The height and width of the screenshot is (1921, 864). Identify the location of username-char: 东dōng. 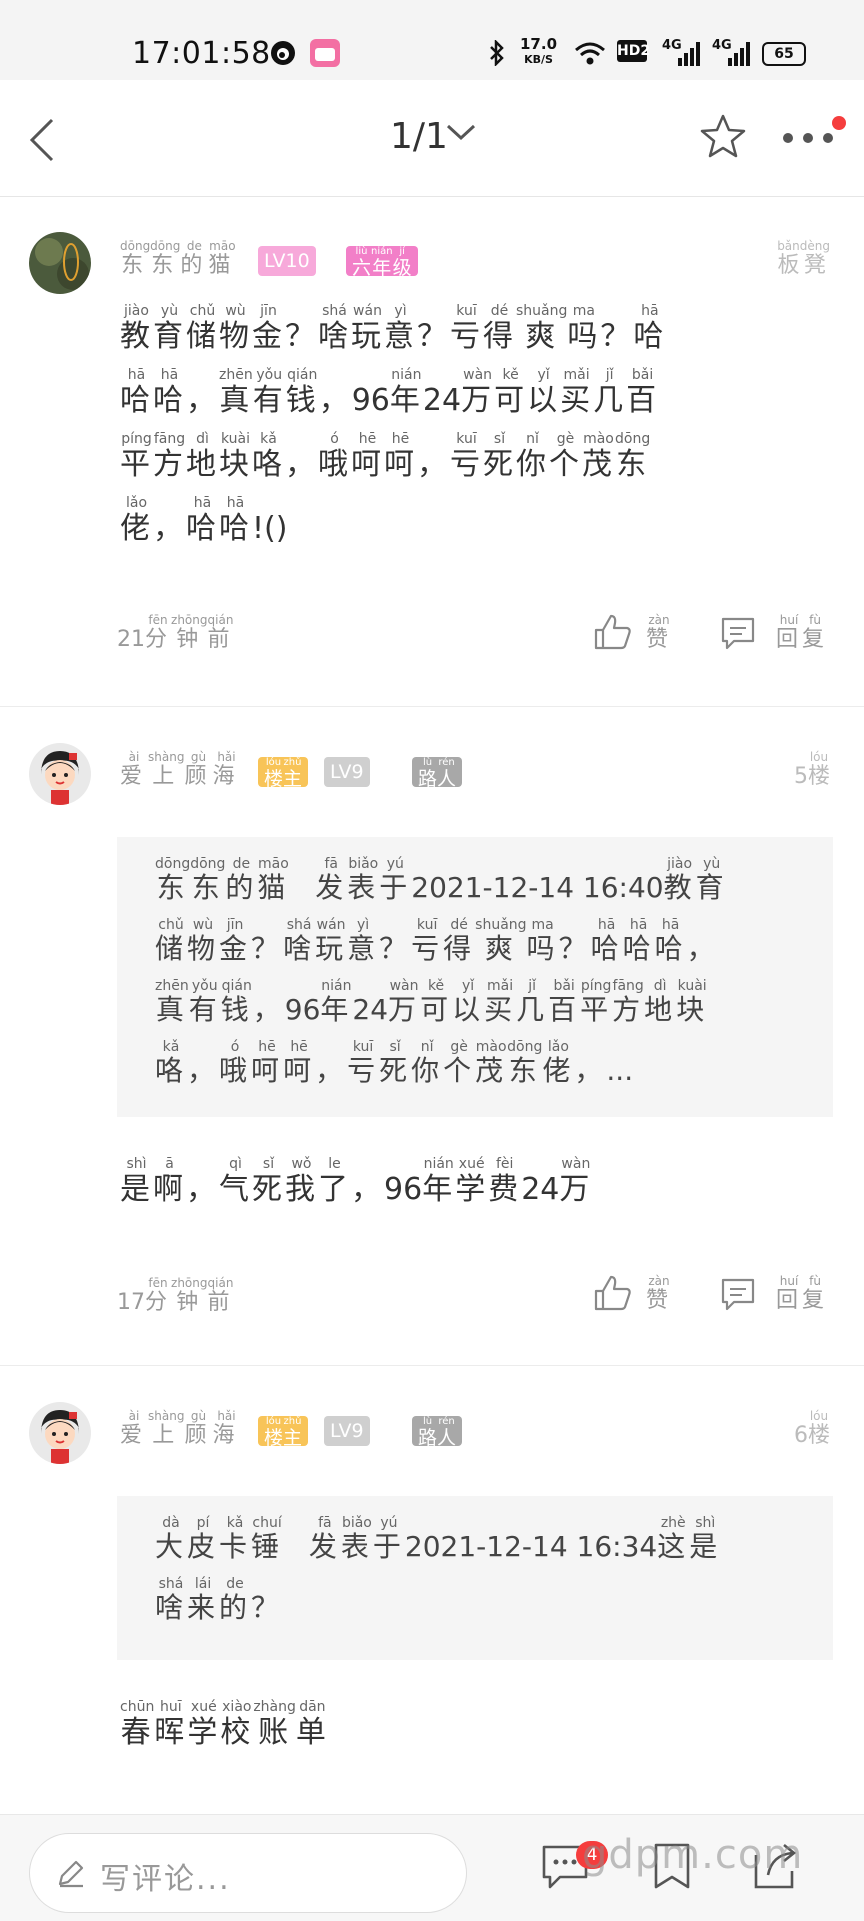
(165, 258).